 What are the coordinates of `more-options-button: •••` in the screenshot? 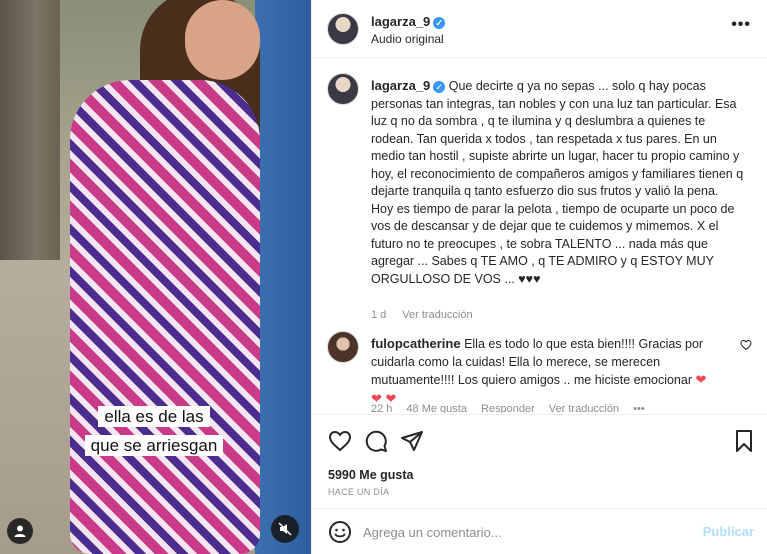 It's located at (741, 25).